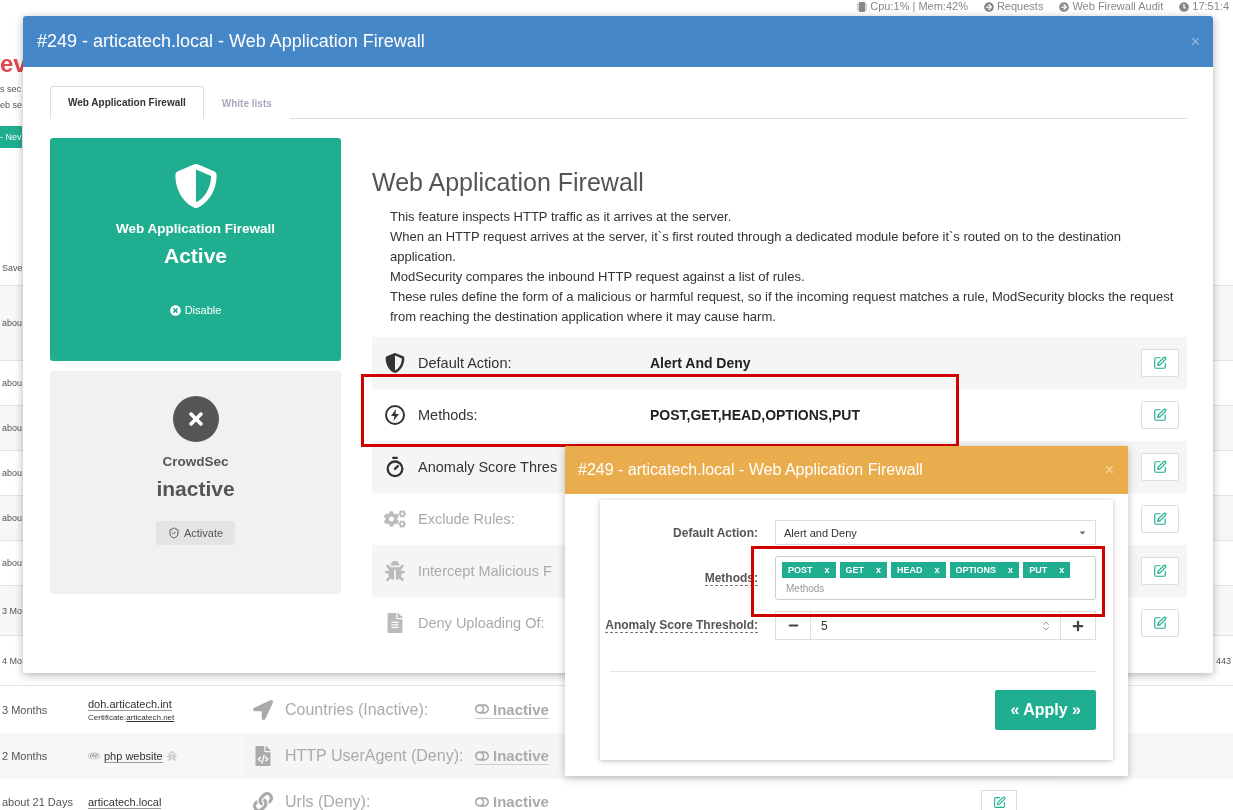 The height and width of the screenshot is (810, 1233). I want to click on location-arrow-icon, so click(263, 709).